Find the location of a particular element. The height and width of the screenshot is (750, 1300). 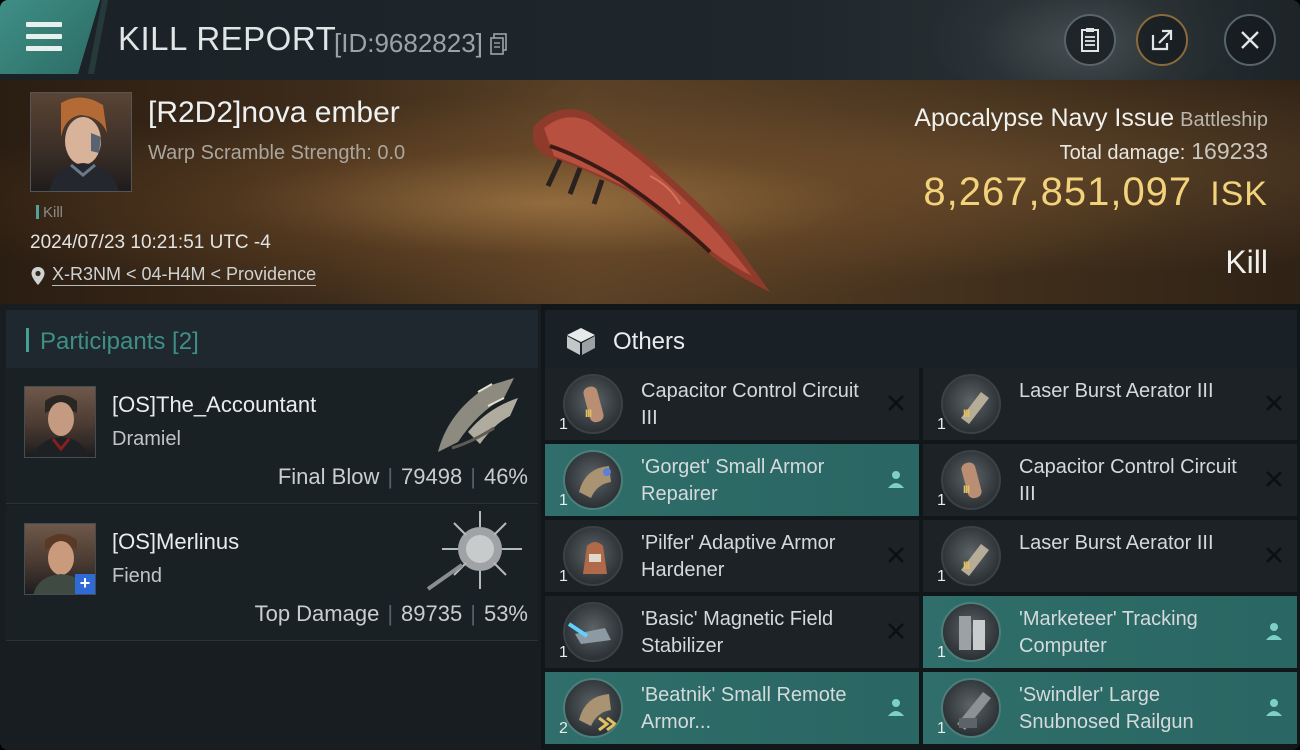

item-name: 'Gorget' Small Armor Repairer is located at coordinates (733, 480).